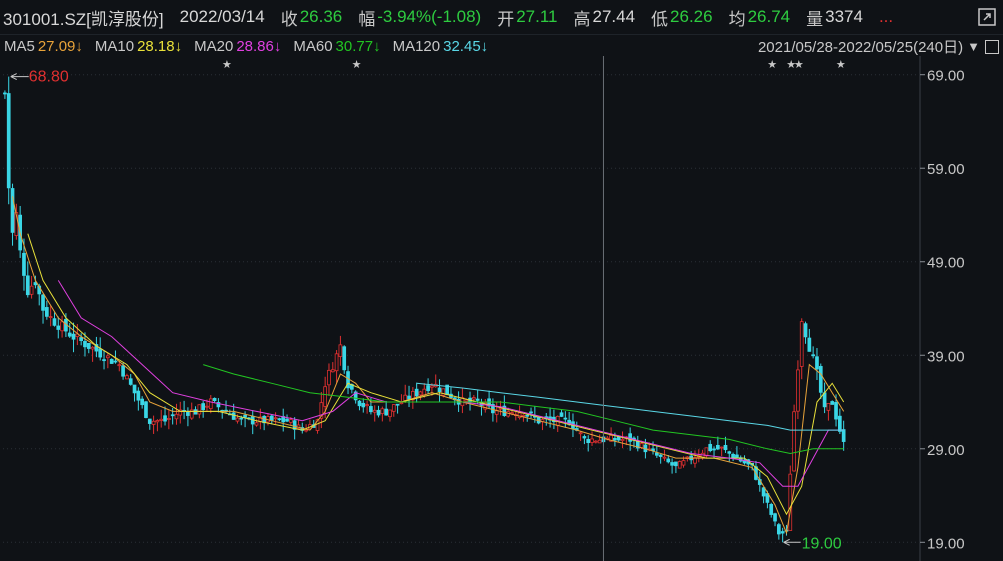 This screenshot has height=561, width=1003. Describe the element at coordinates (114, 46) in the screenshot. I see `ma10-label: MA10` at that location.